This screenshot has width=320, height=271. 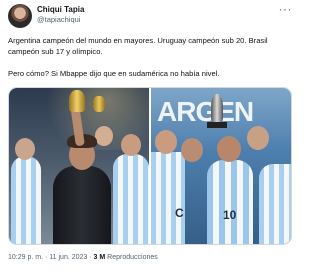 What do you see at coordinates (205, 111) in the screenshot?
I see `photo-banner-text: ARGEN` at bounding box center [205, 111].